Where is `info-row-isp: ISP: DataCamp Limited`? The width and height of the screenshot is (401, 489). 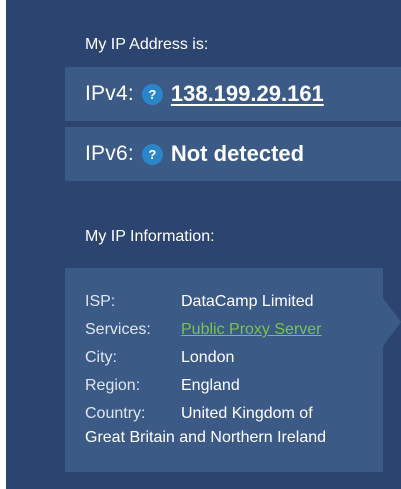 info-row-isp: ISP: DataCamp Limited is located at coordinates (234, 302).